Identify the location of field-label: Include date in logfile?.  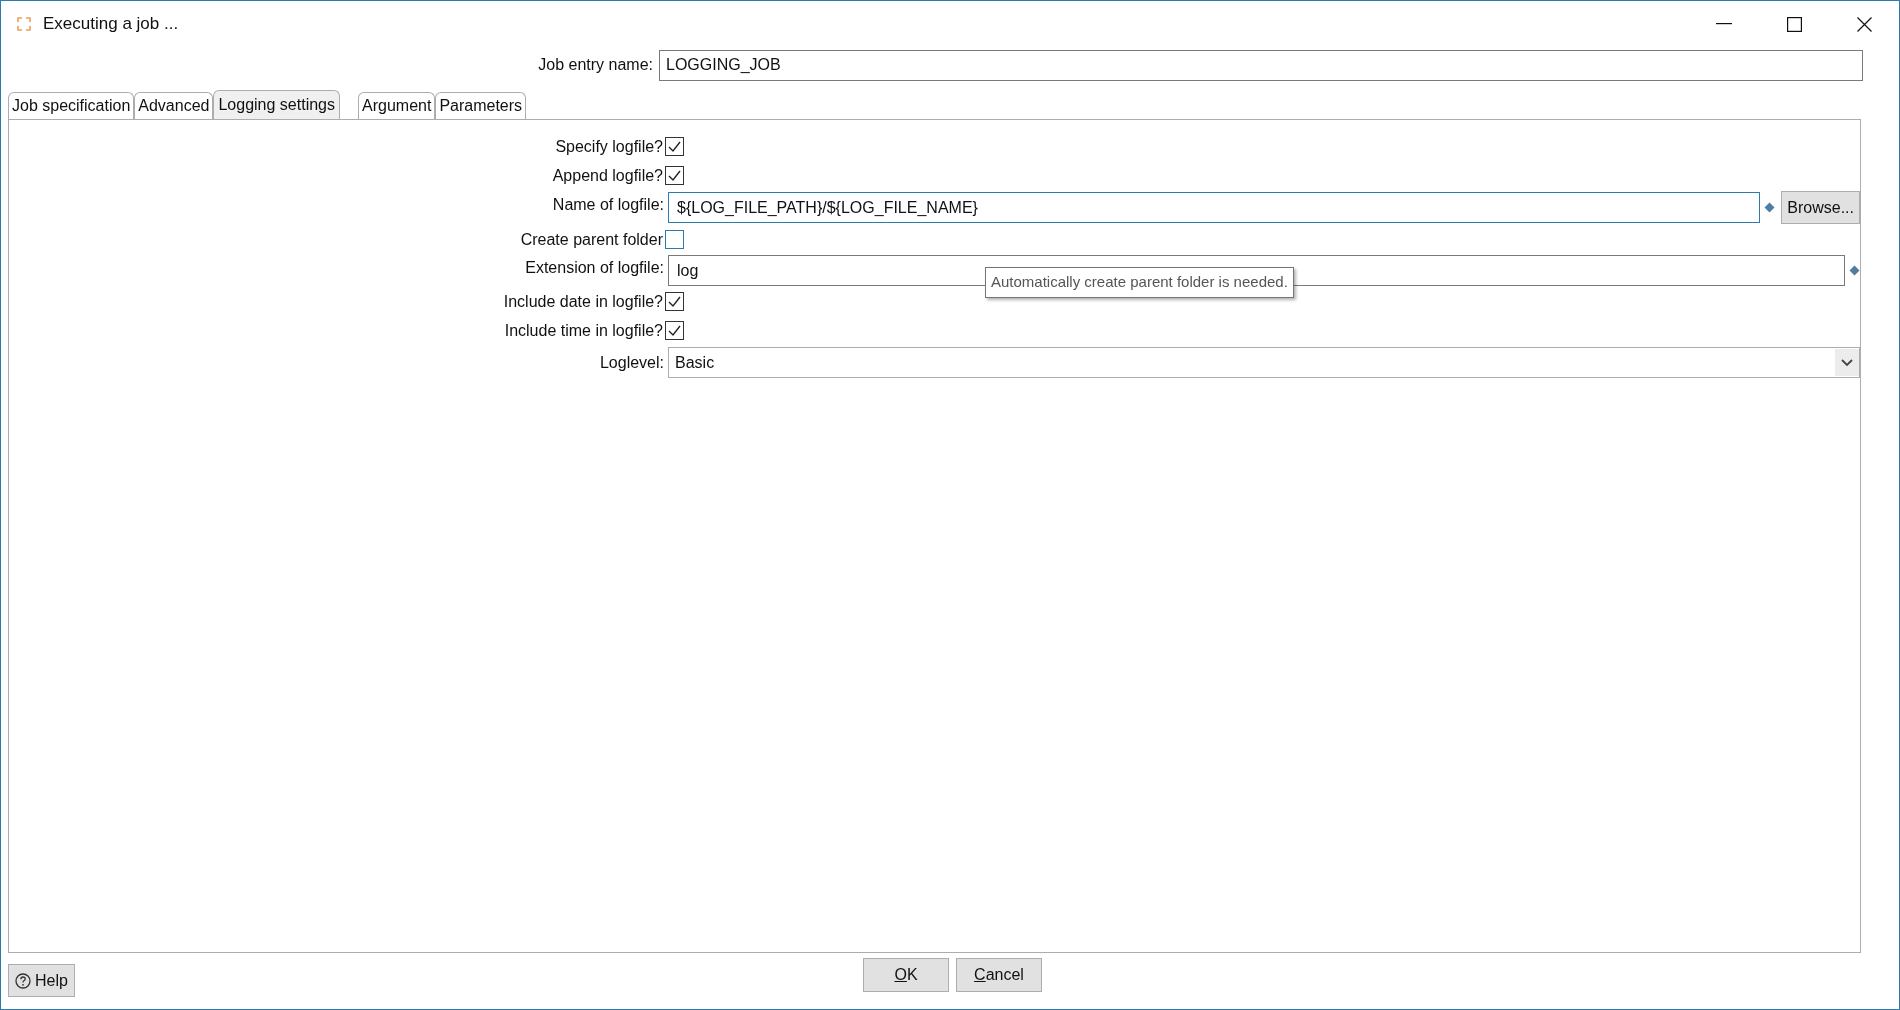
(583, 301).